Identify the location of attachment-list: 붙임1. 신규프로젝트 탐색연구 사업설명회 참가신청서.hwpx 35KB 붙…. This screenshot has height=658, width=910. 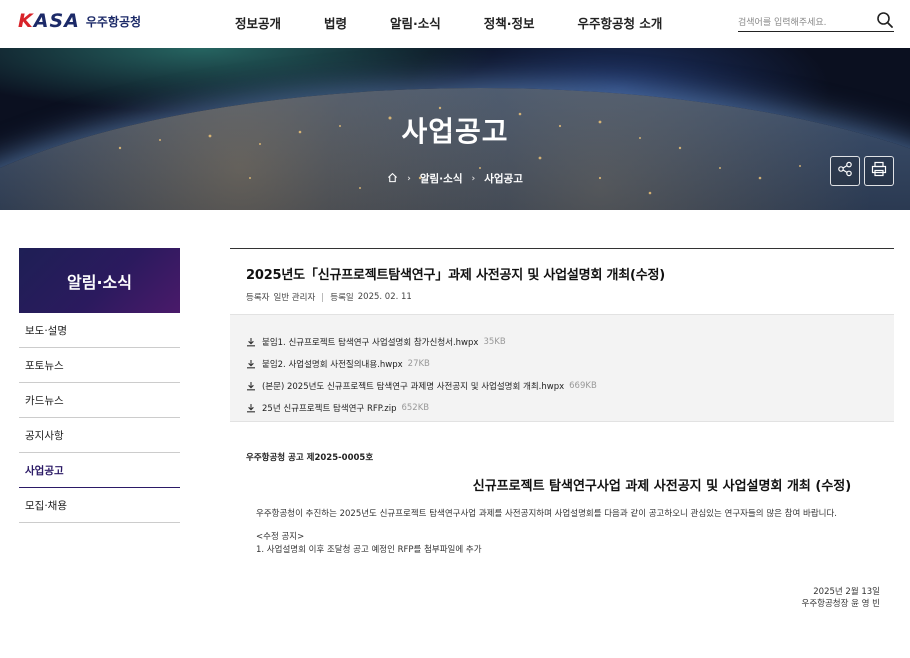
(562, 368).